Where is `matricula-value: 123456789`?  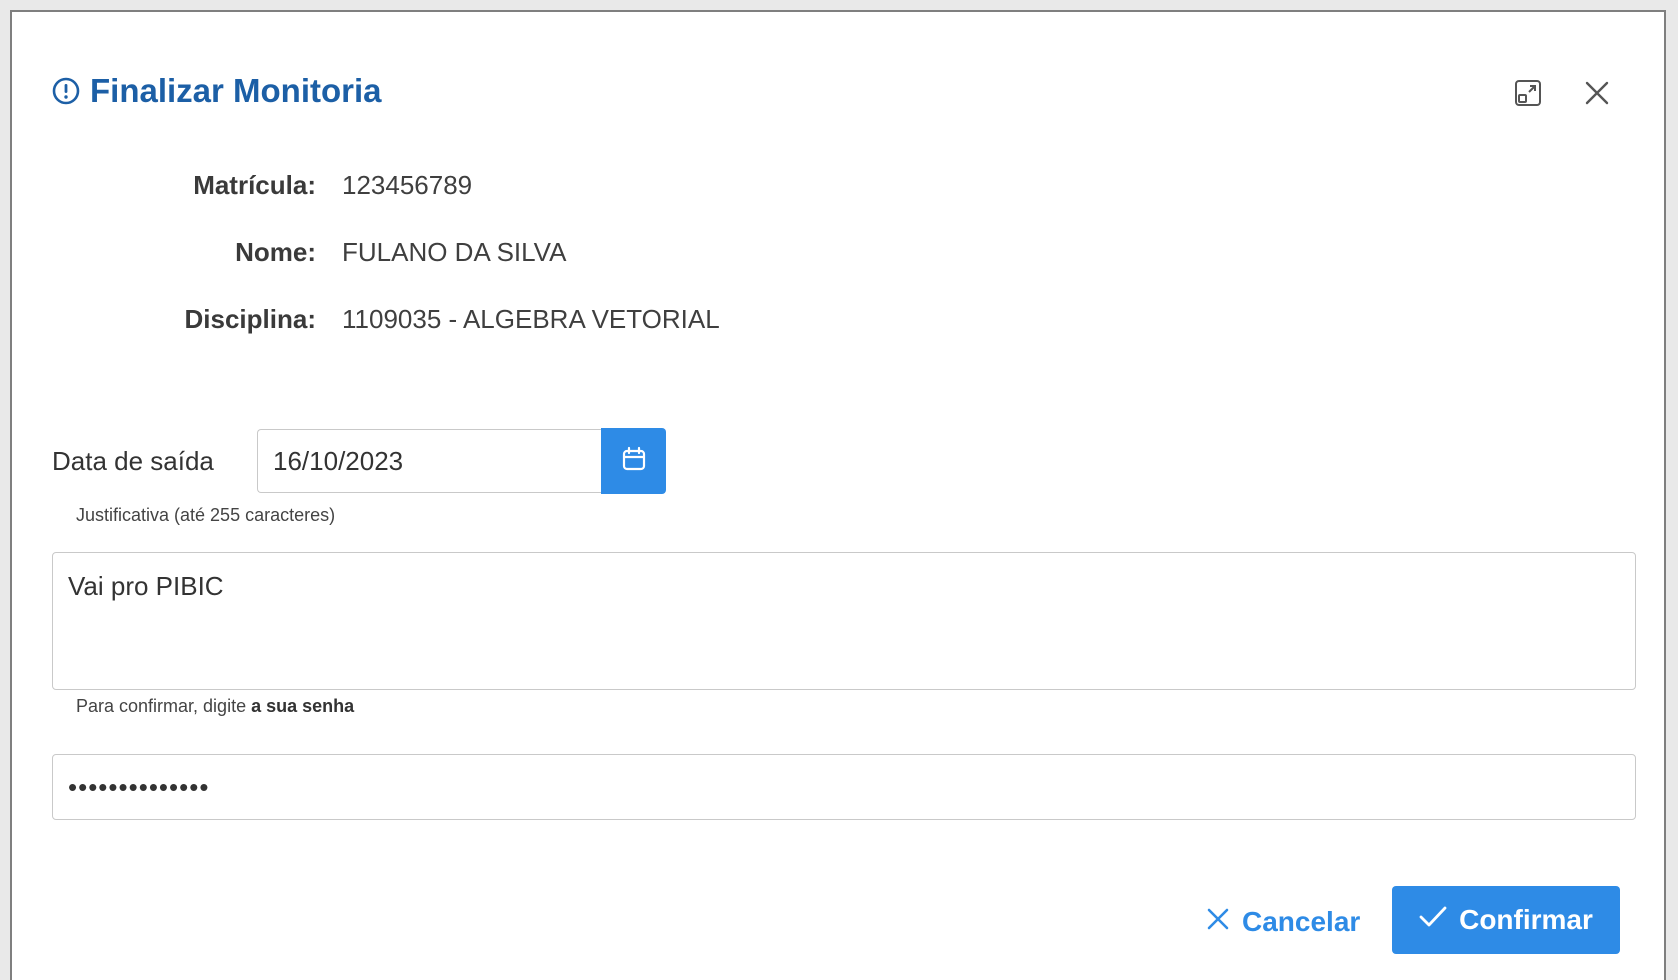
matricula-value: 123456789 is located at coordinates (407, 185).